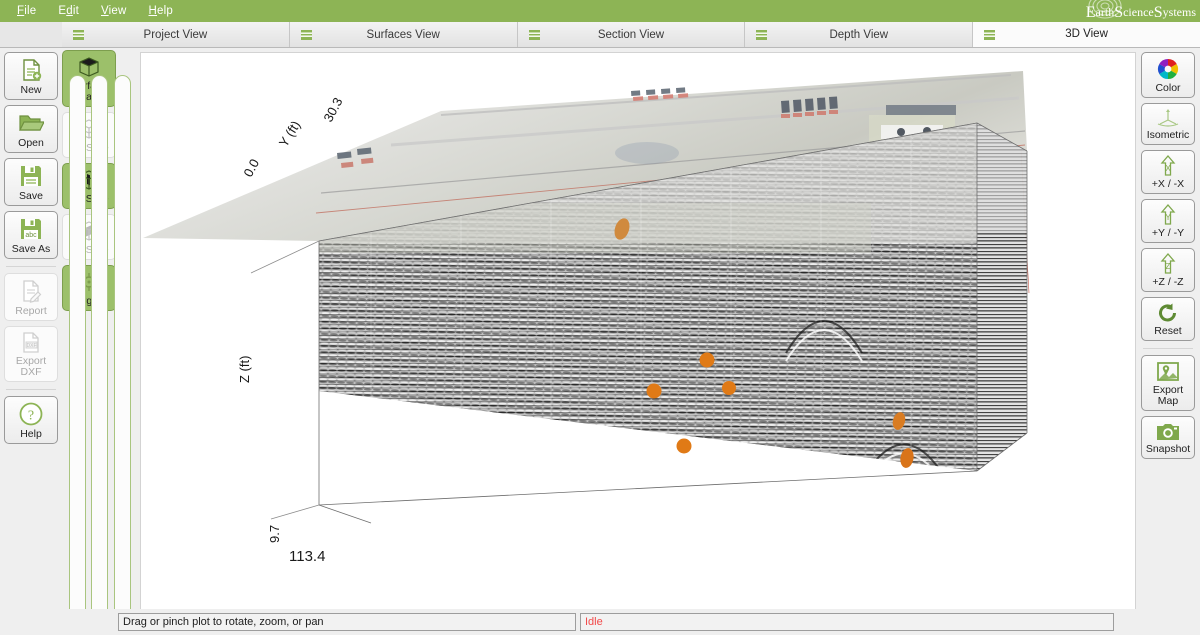  Describe the element at coordinates (274, 534) in the screenshot. I see `tick-z-max: 9.7` at that location.